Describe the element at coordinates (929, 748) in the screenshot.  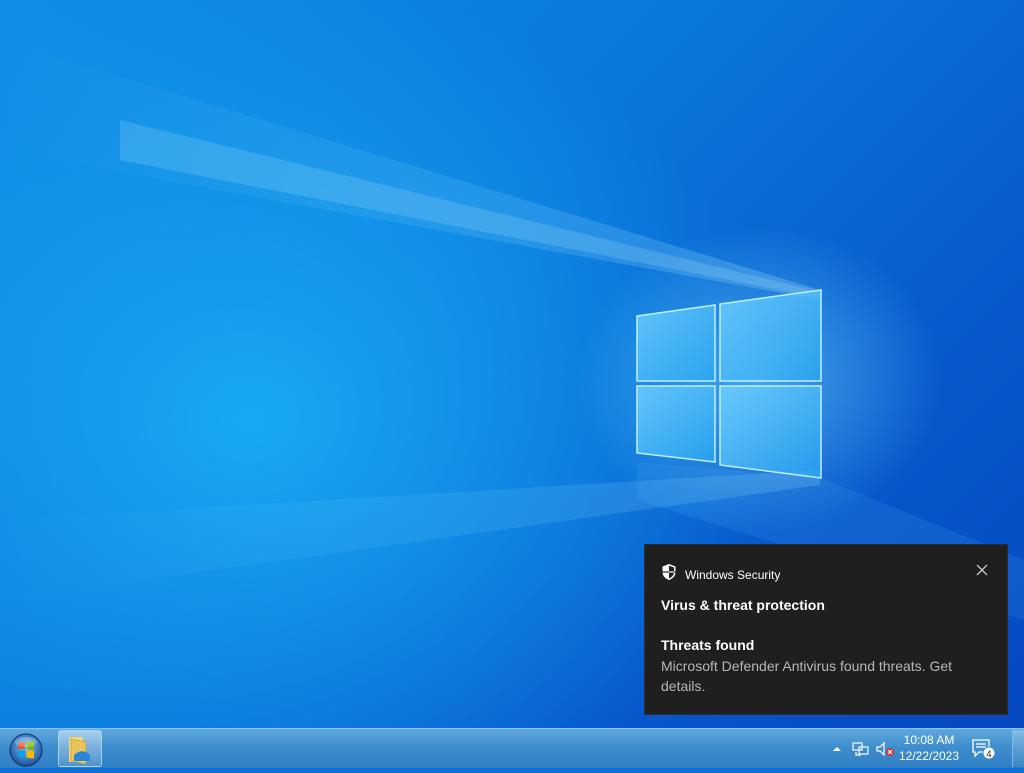
I see `system-clock: 10:08 AM 12/22/2023` at that location.